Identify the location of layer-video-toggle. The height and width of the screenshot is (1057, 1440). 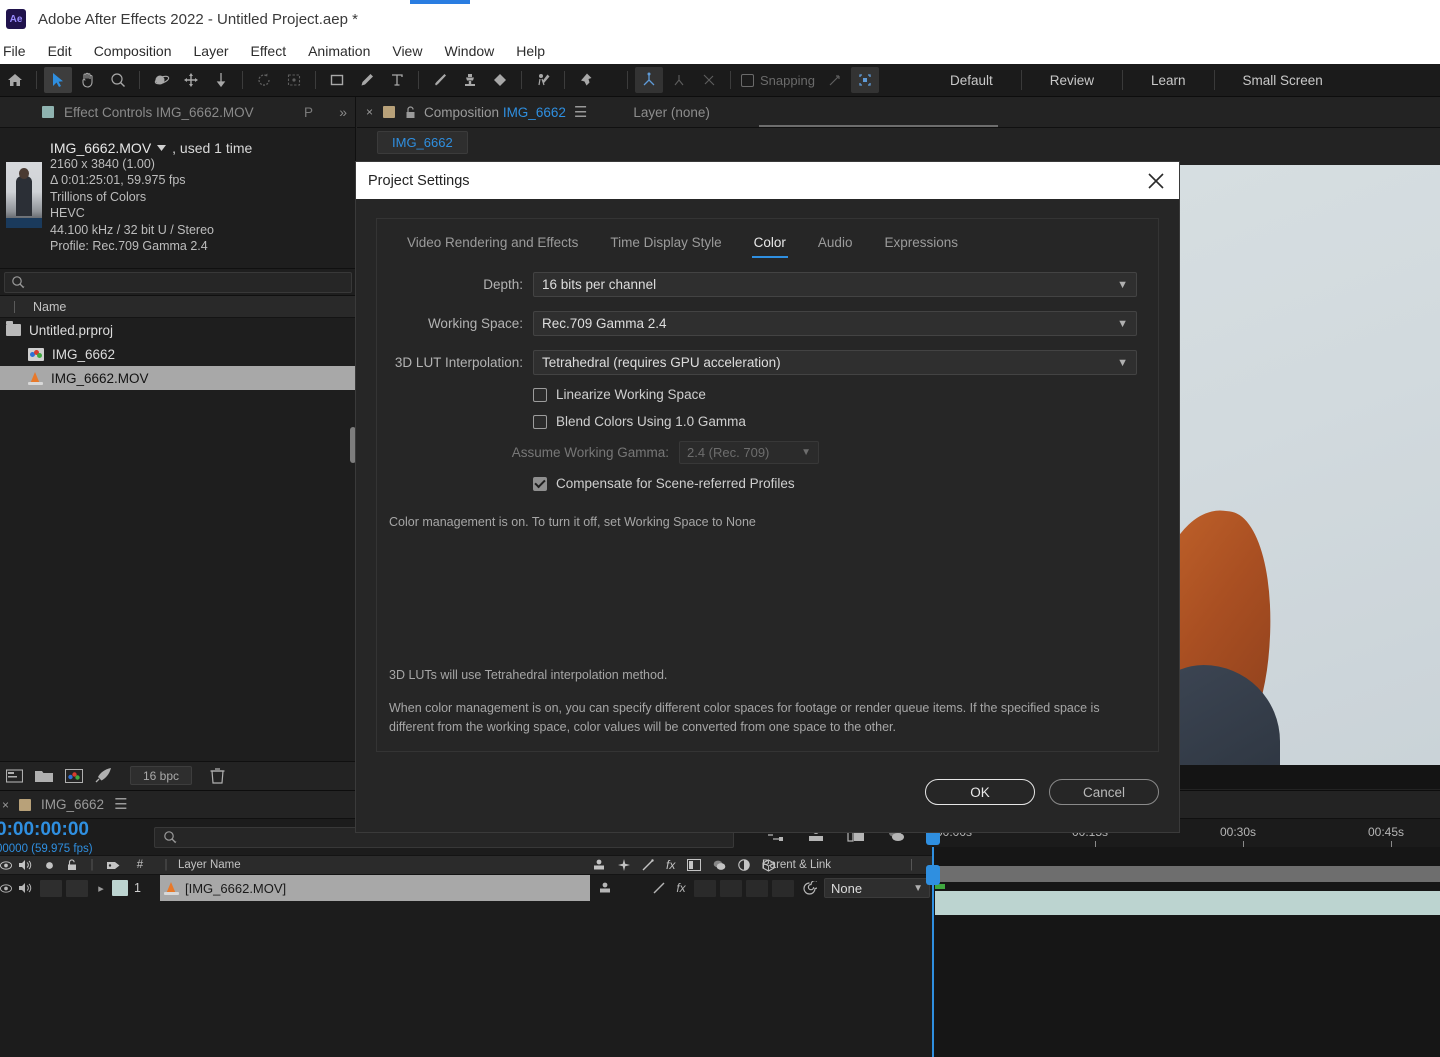
(6, 888).